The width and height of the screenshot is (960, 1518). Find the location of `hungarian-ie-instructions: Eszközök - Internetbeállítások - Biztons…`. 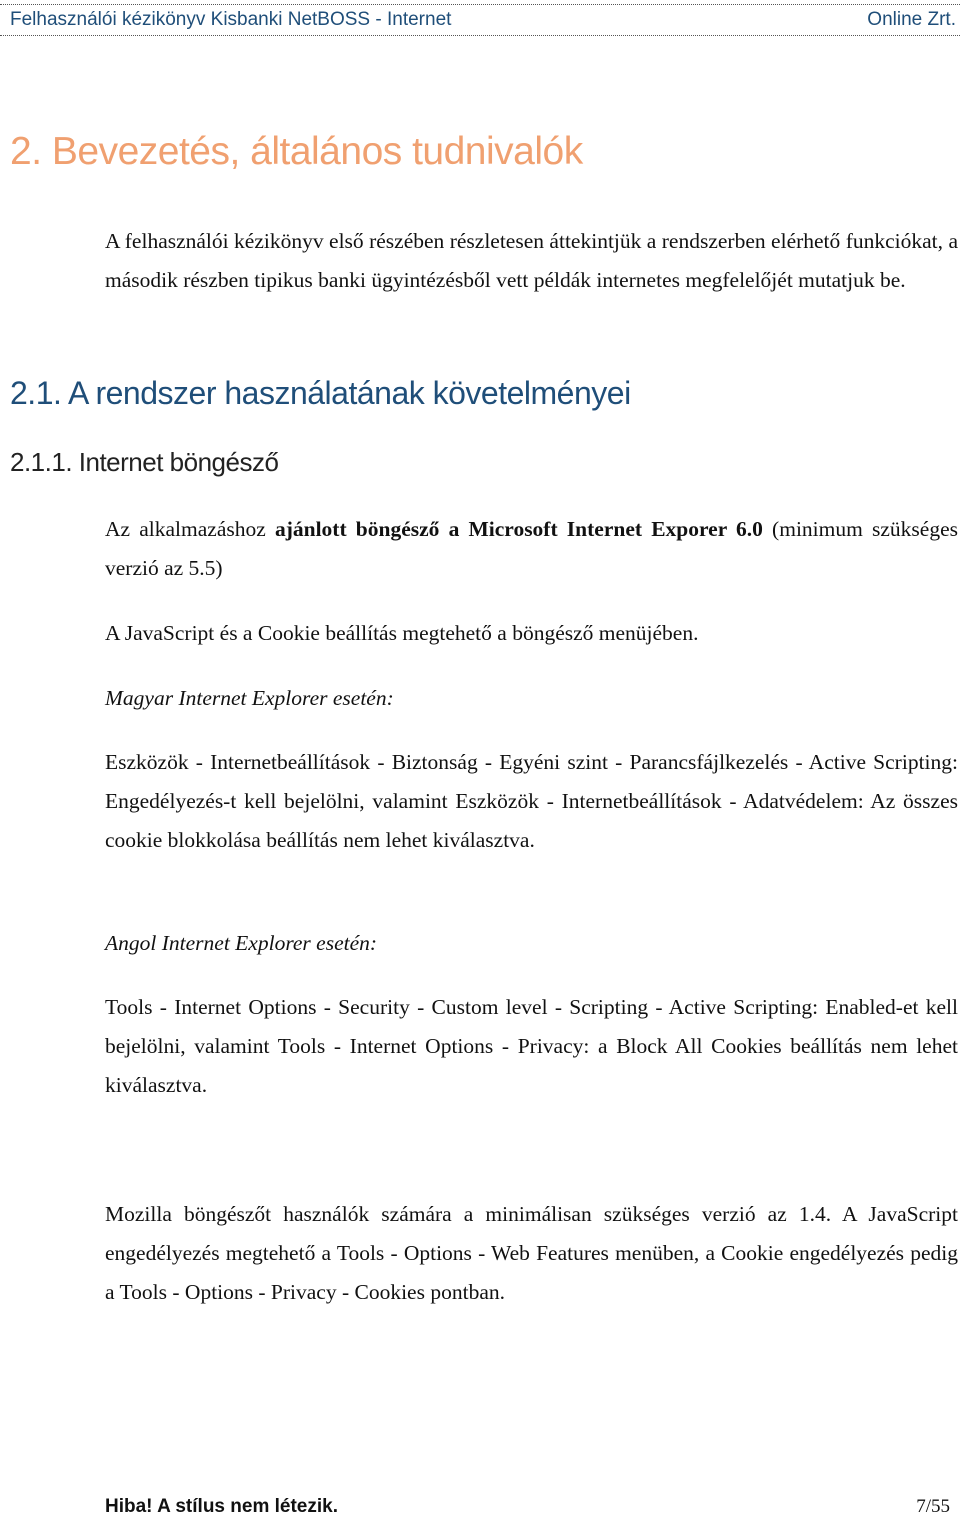

hungarian-ie-instructions: Eszközök - Internetbeállítások - Biztons… is located at coordinates (531, 801).